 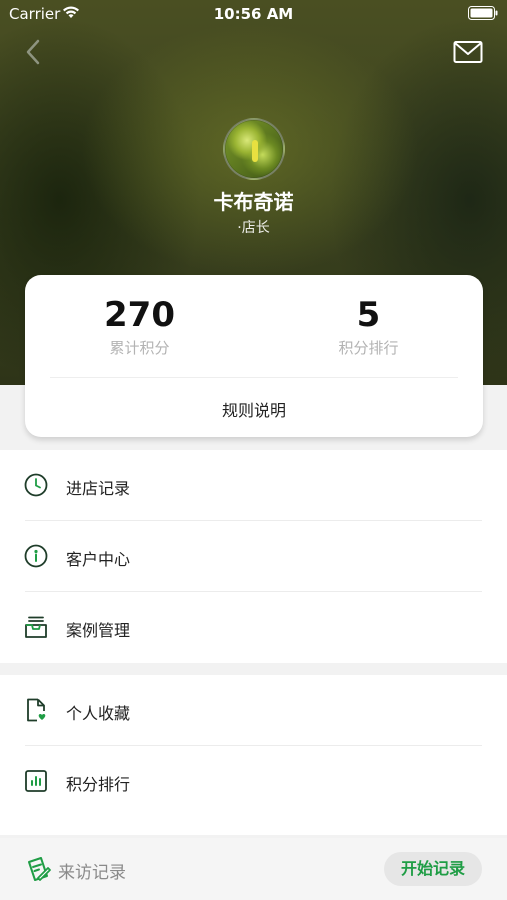 I want to click on menu-item-points-ranking: 积分排行, so click(x=253, y=781).